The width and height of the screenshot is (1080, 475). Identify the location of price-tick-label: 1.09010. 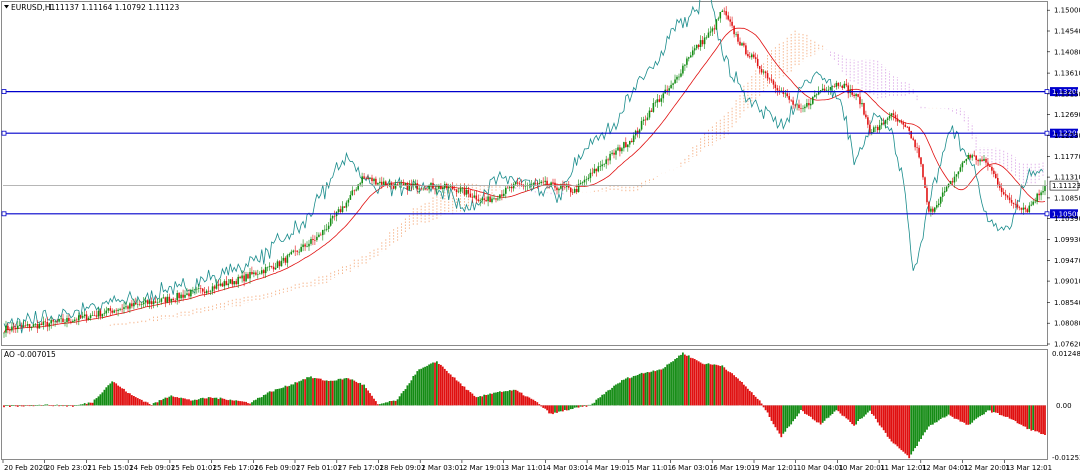
(1067, 282).